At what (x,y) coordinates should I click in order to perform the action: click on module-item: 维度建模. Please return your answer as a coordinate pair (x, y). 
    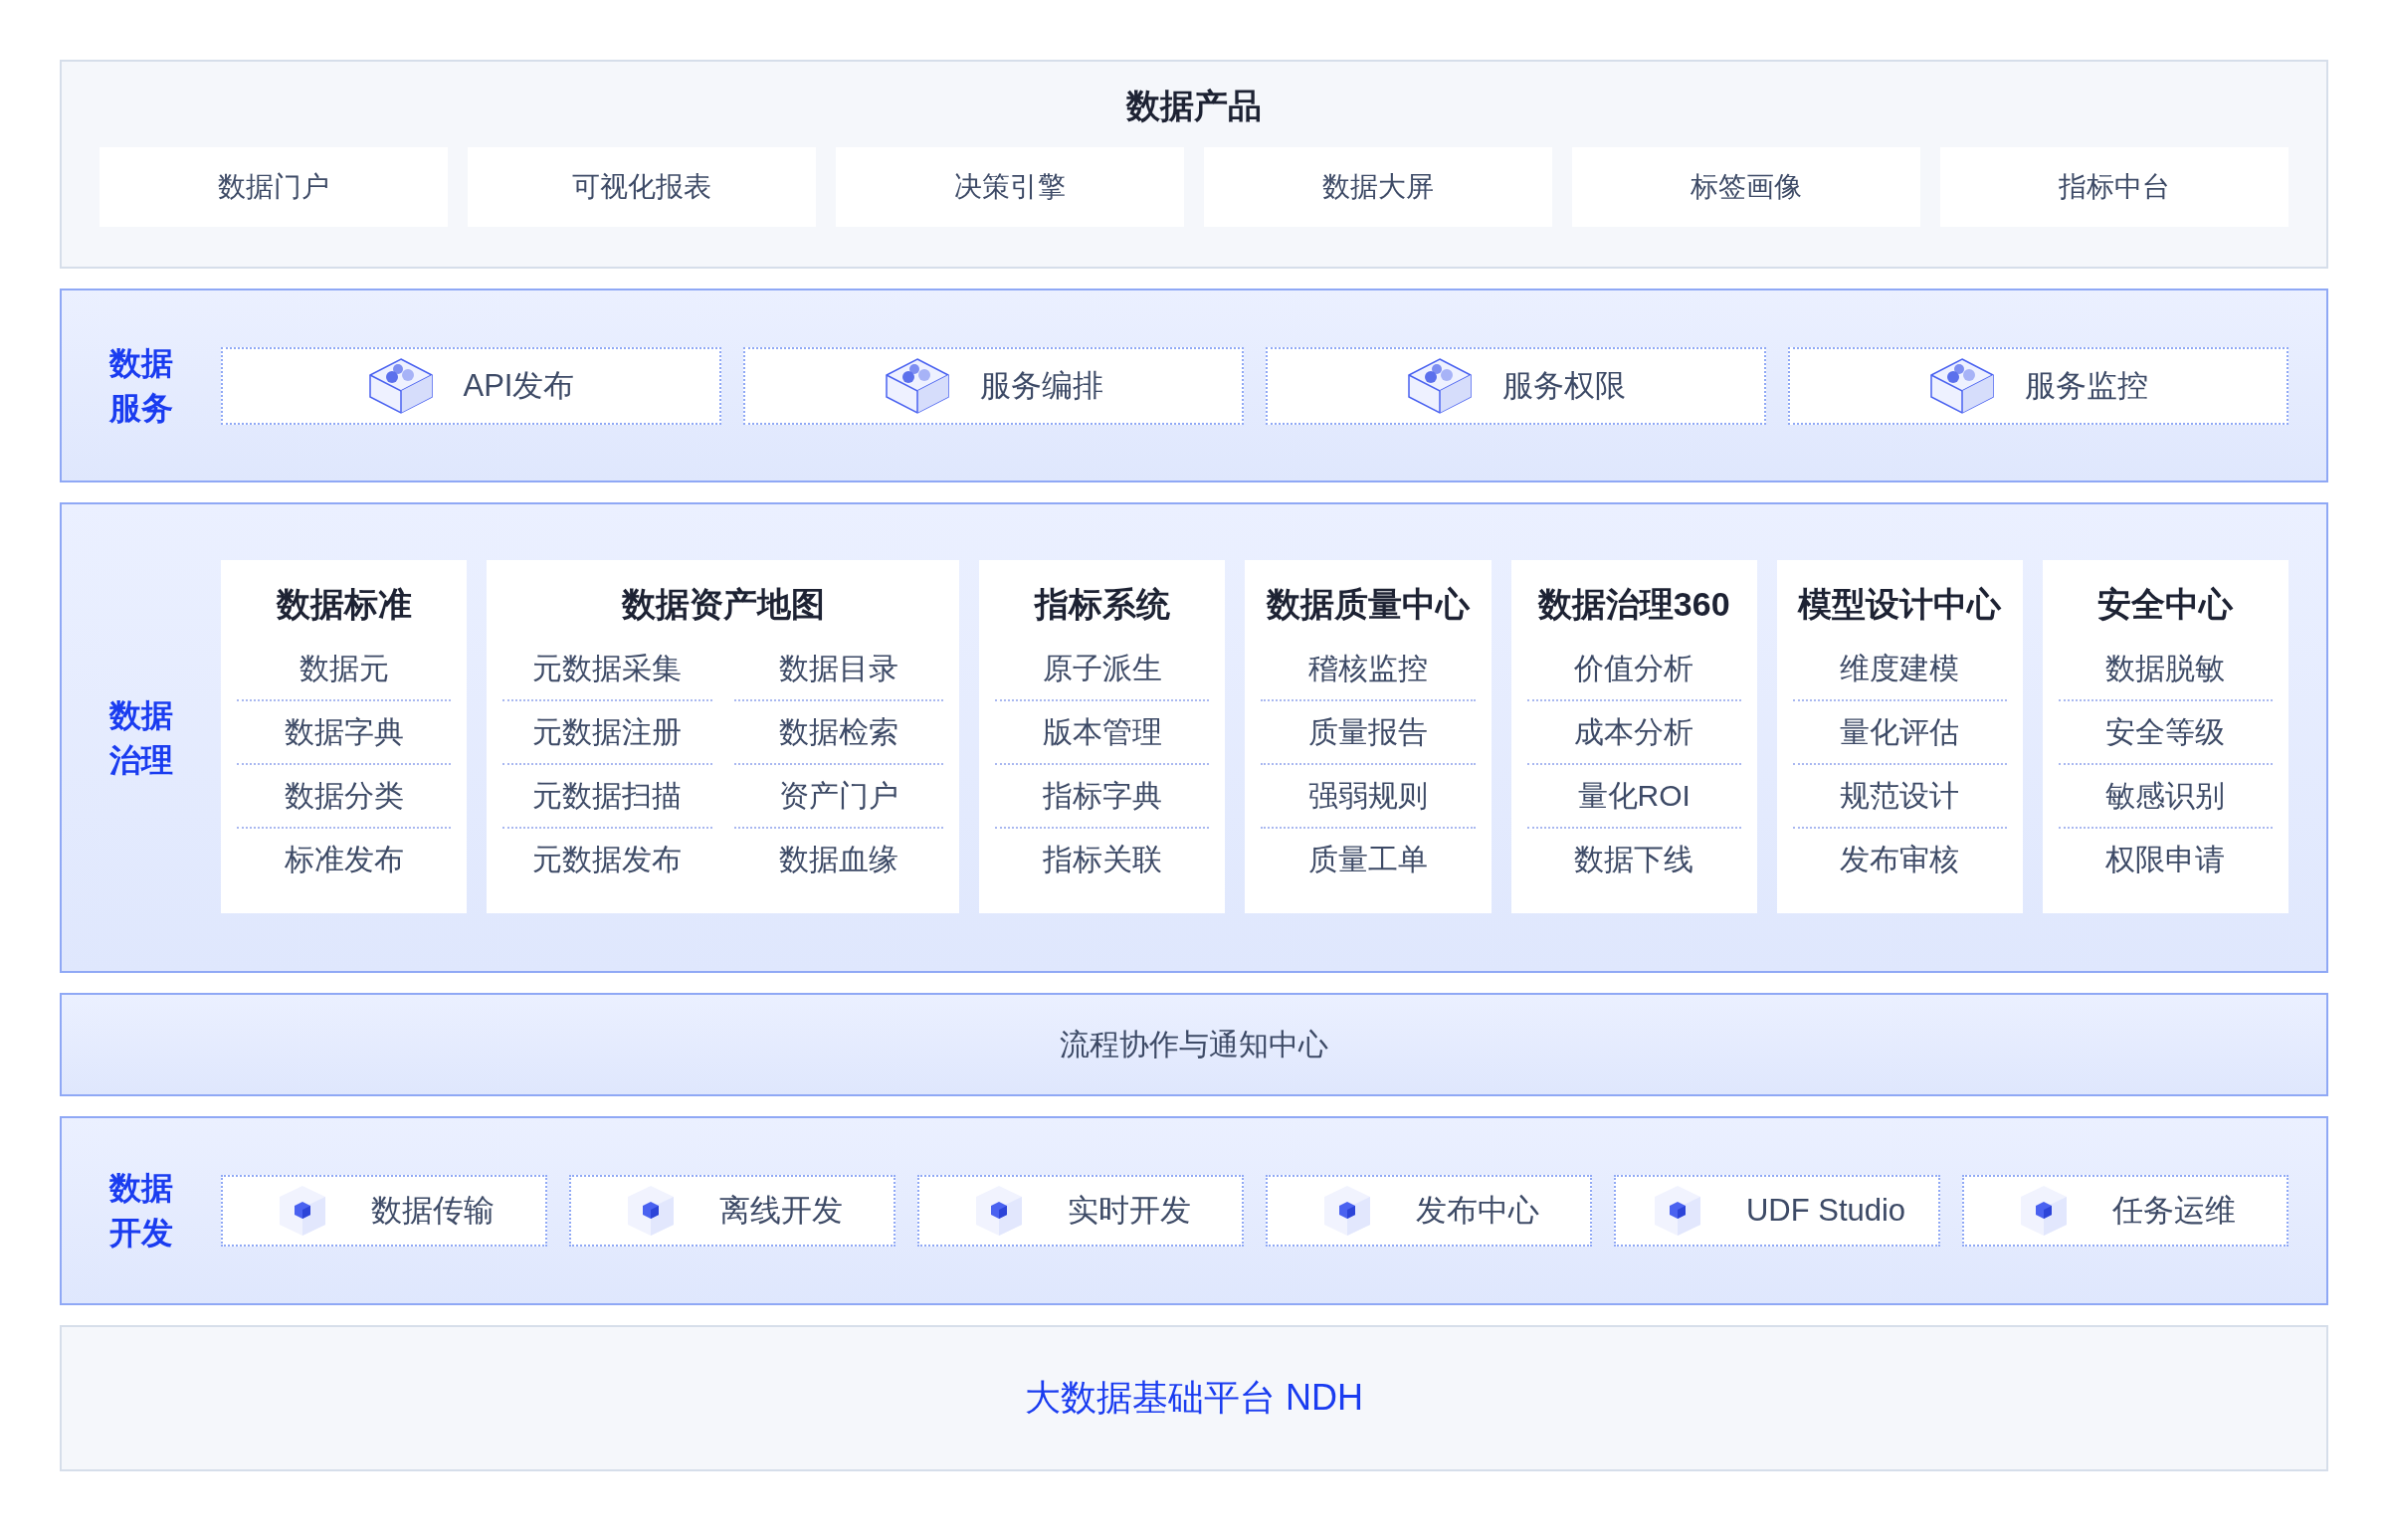
    Looking at the image, I should click on (1899, 669).